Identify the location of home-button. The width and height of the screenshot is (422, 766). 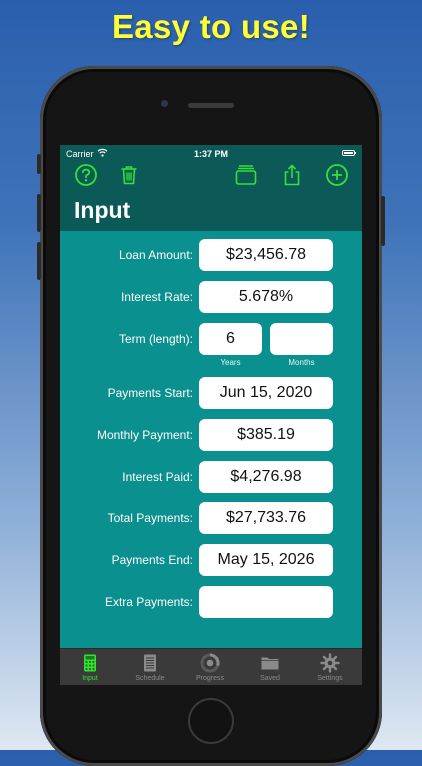
(211, 721).